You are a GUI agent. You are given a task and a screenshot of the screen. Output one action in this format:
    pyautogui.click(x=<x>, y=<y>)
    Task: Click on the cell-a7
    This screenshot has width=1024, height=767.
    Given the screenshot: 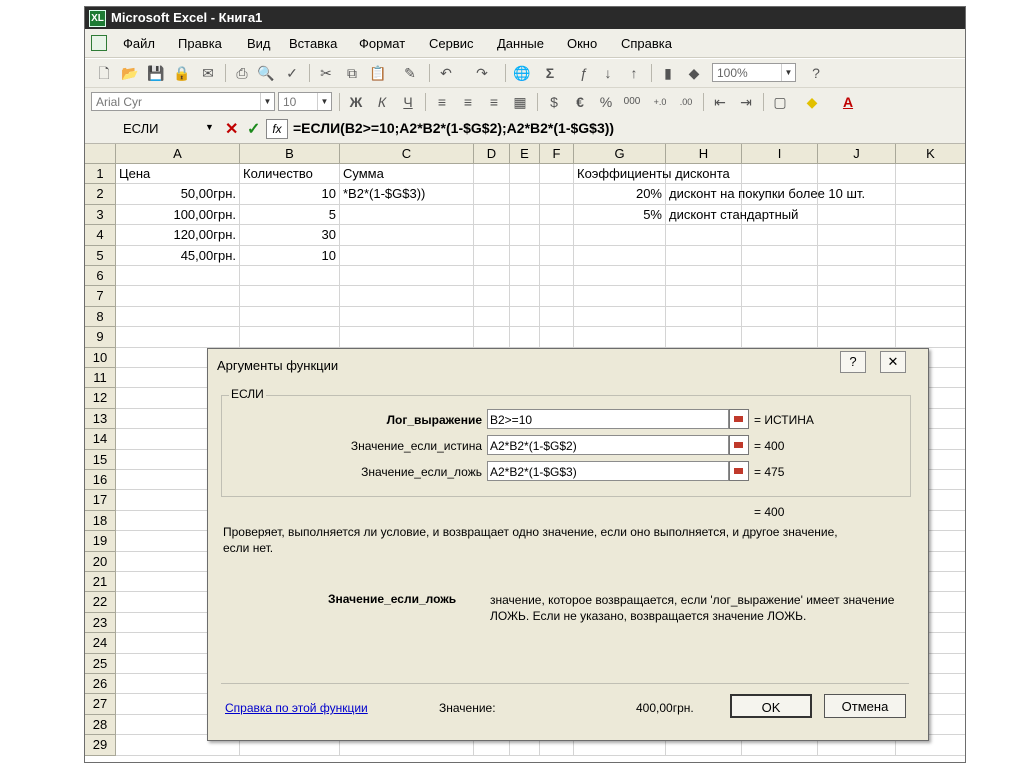 What is the action you would take?
    pyautogui.click(x=178, y=296)
    